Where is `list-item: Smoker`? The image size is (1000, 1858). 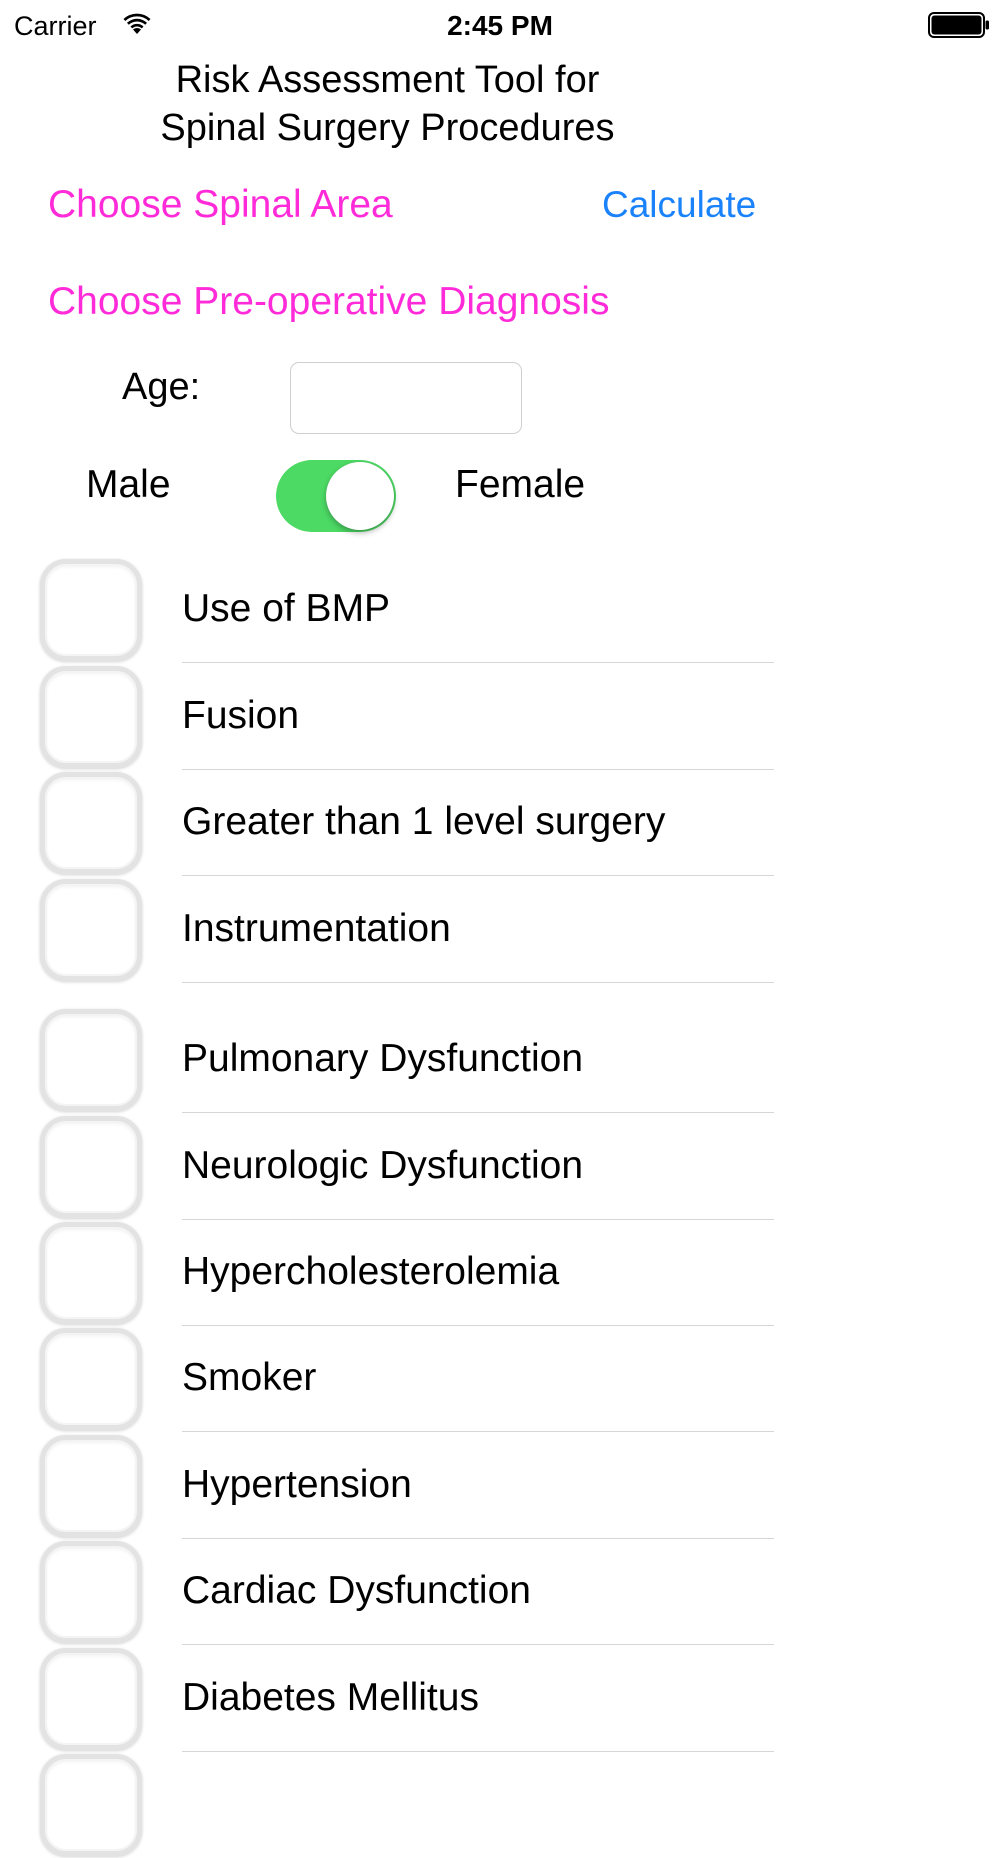 list-item: Smoker is located at coordinates (390, 1379).